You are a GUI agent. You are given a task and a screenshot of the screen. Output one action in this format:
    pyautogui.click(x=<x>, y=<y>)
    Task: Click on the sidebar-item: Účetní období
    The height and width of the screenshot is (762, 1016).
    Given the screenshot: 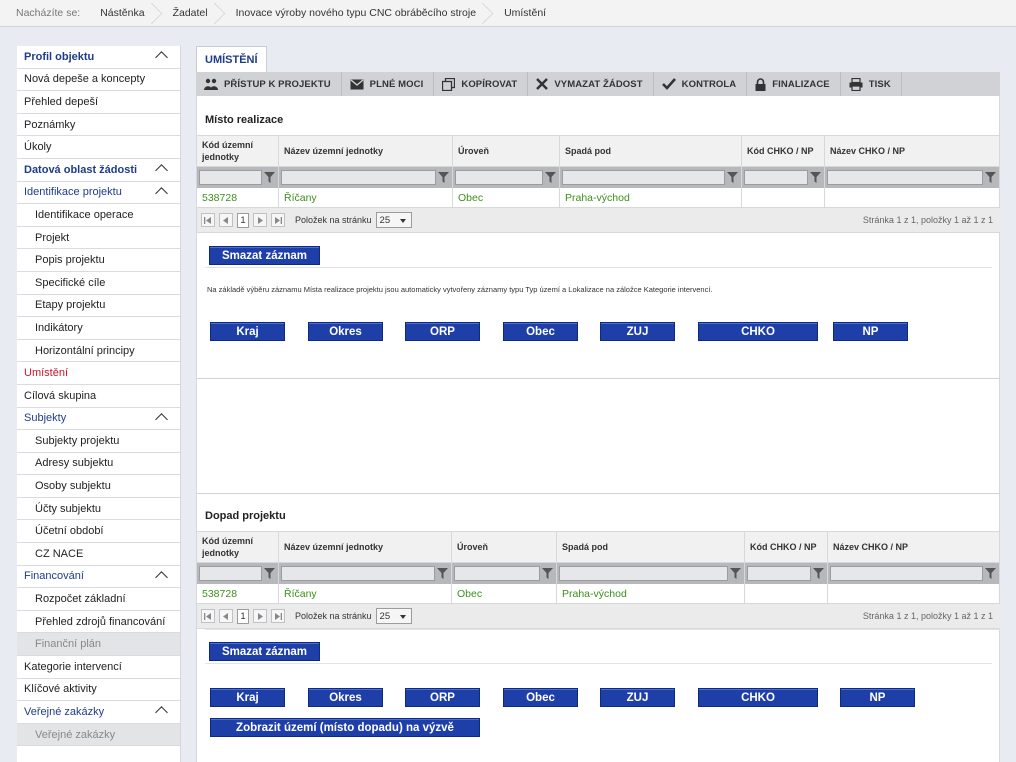 What is the action you would take?
    pyautogui.click(x=98, y=532)
    